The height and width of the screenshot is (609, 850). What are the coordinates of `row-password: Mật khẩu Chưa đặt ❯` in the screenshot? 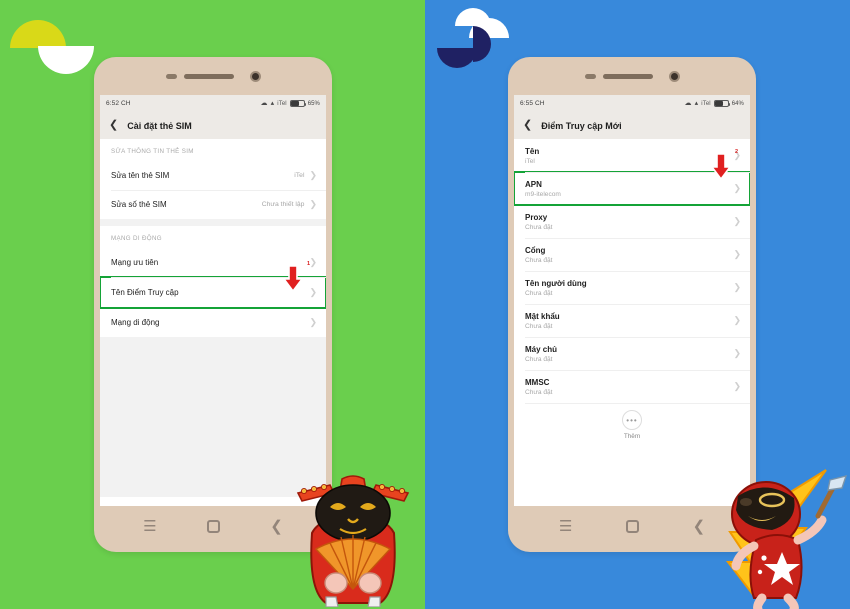 It's located at (632, 320).